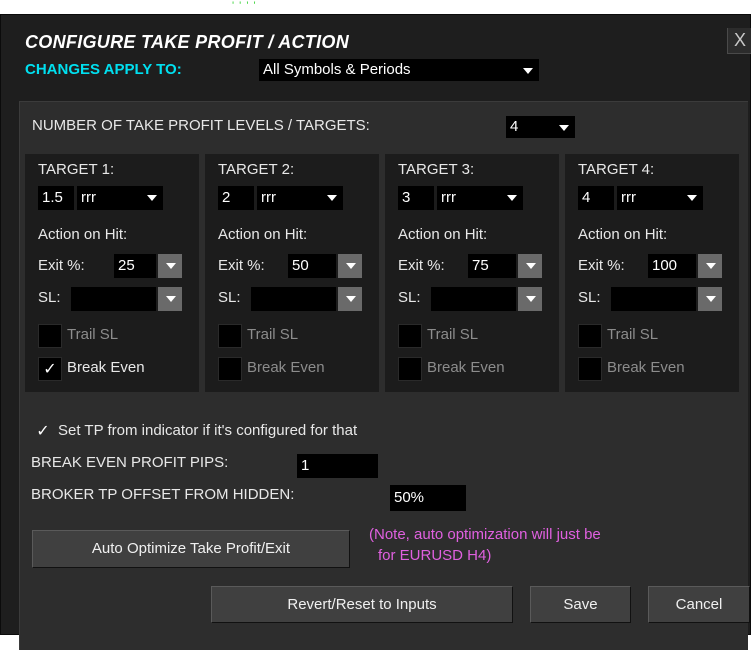 This screenshot has width=751, height=650. What do you see at coordinates (191, 549) in the screenshot?
I see `auto-optimize-button: Auto Optimize Take Profit/Exit` at bounding box center [191, 549].